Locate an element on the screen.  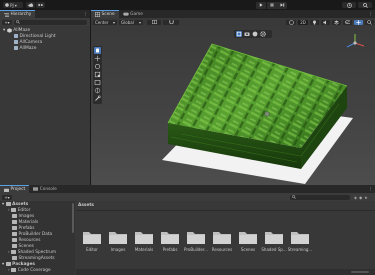
mode-2d-label: 2D is located at coordinates (303, 22).